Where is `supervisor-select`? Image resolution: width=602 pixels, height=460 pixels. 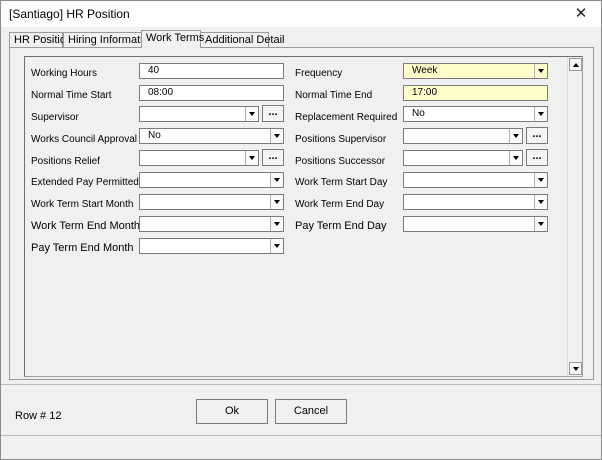 supervisor-select is located at coordinates (199, 114).